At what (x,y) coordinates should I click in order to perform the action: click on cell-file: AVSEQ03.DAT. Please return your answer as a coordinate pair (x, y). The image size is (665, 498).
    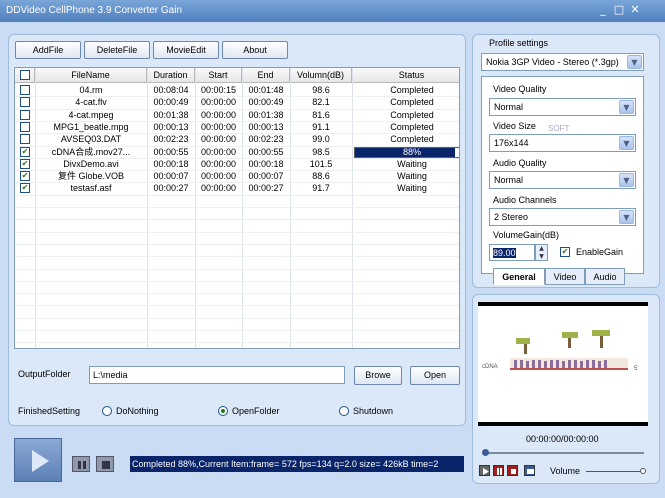
    Looking at the image, I should click on (91, 139).